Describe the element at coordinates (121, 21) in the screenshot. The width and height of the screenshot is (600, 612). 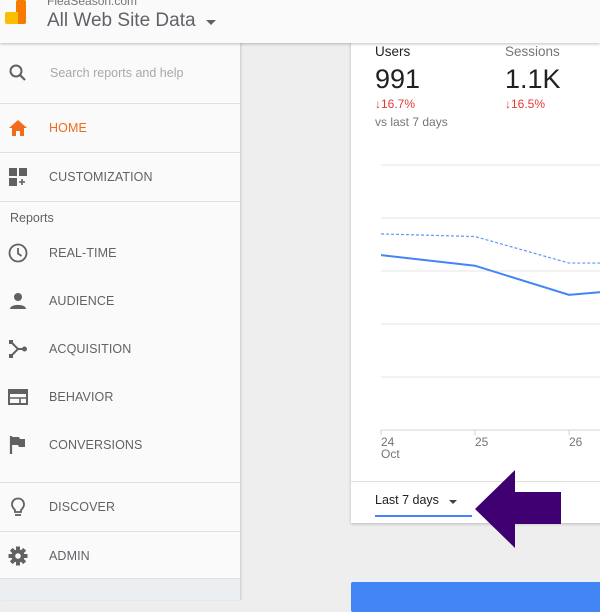
I see `property-view-label: All Web Site Data` at that location.